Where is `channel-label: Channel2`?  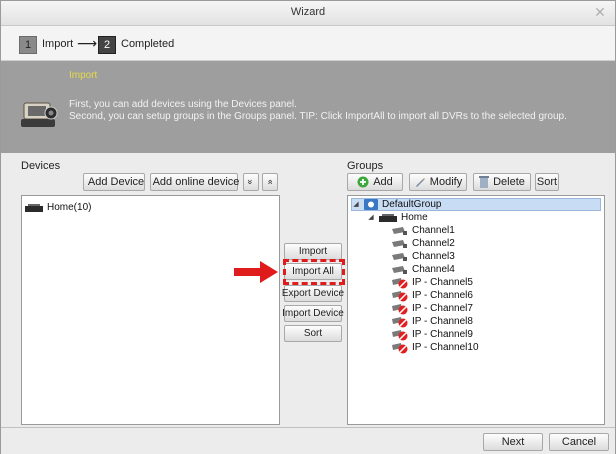 channel-label: Channel2 is located at coordinates (433, 243).